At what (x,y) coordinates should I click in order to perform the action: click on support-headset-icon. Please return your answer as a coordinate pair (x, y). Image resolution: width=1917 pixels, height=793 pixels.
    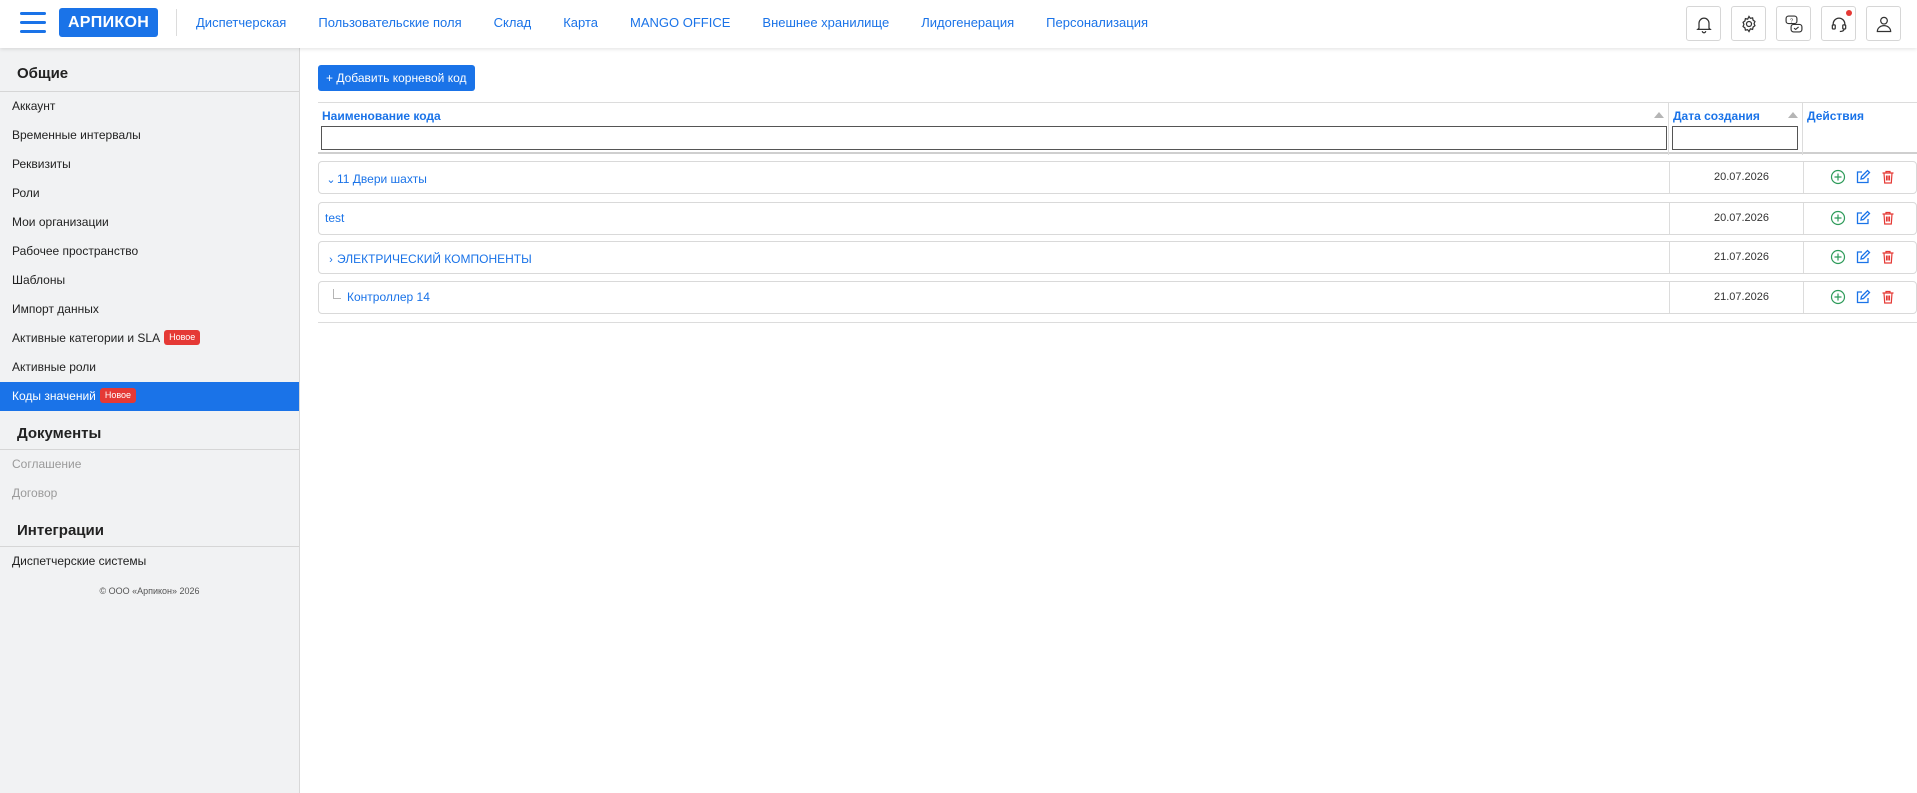
    Looking at the image, I should click on (1838, 24).